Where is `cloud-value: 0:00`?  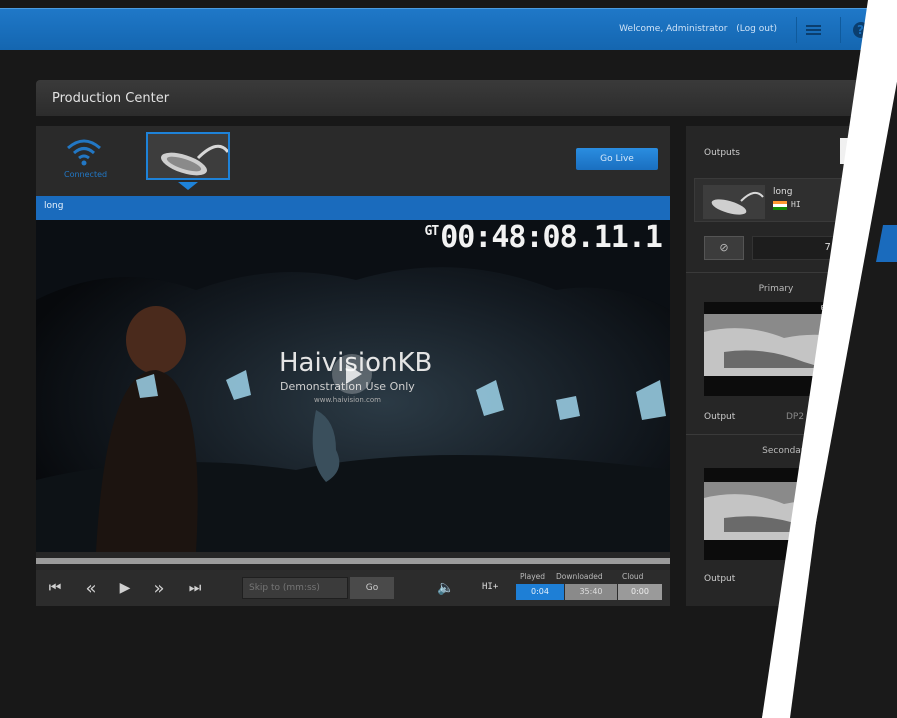 cloud-value: 0:00 is located at coordinates (640, 592).